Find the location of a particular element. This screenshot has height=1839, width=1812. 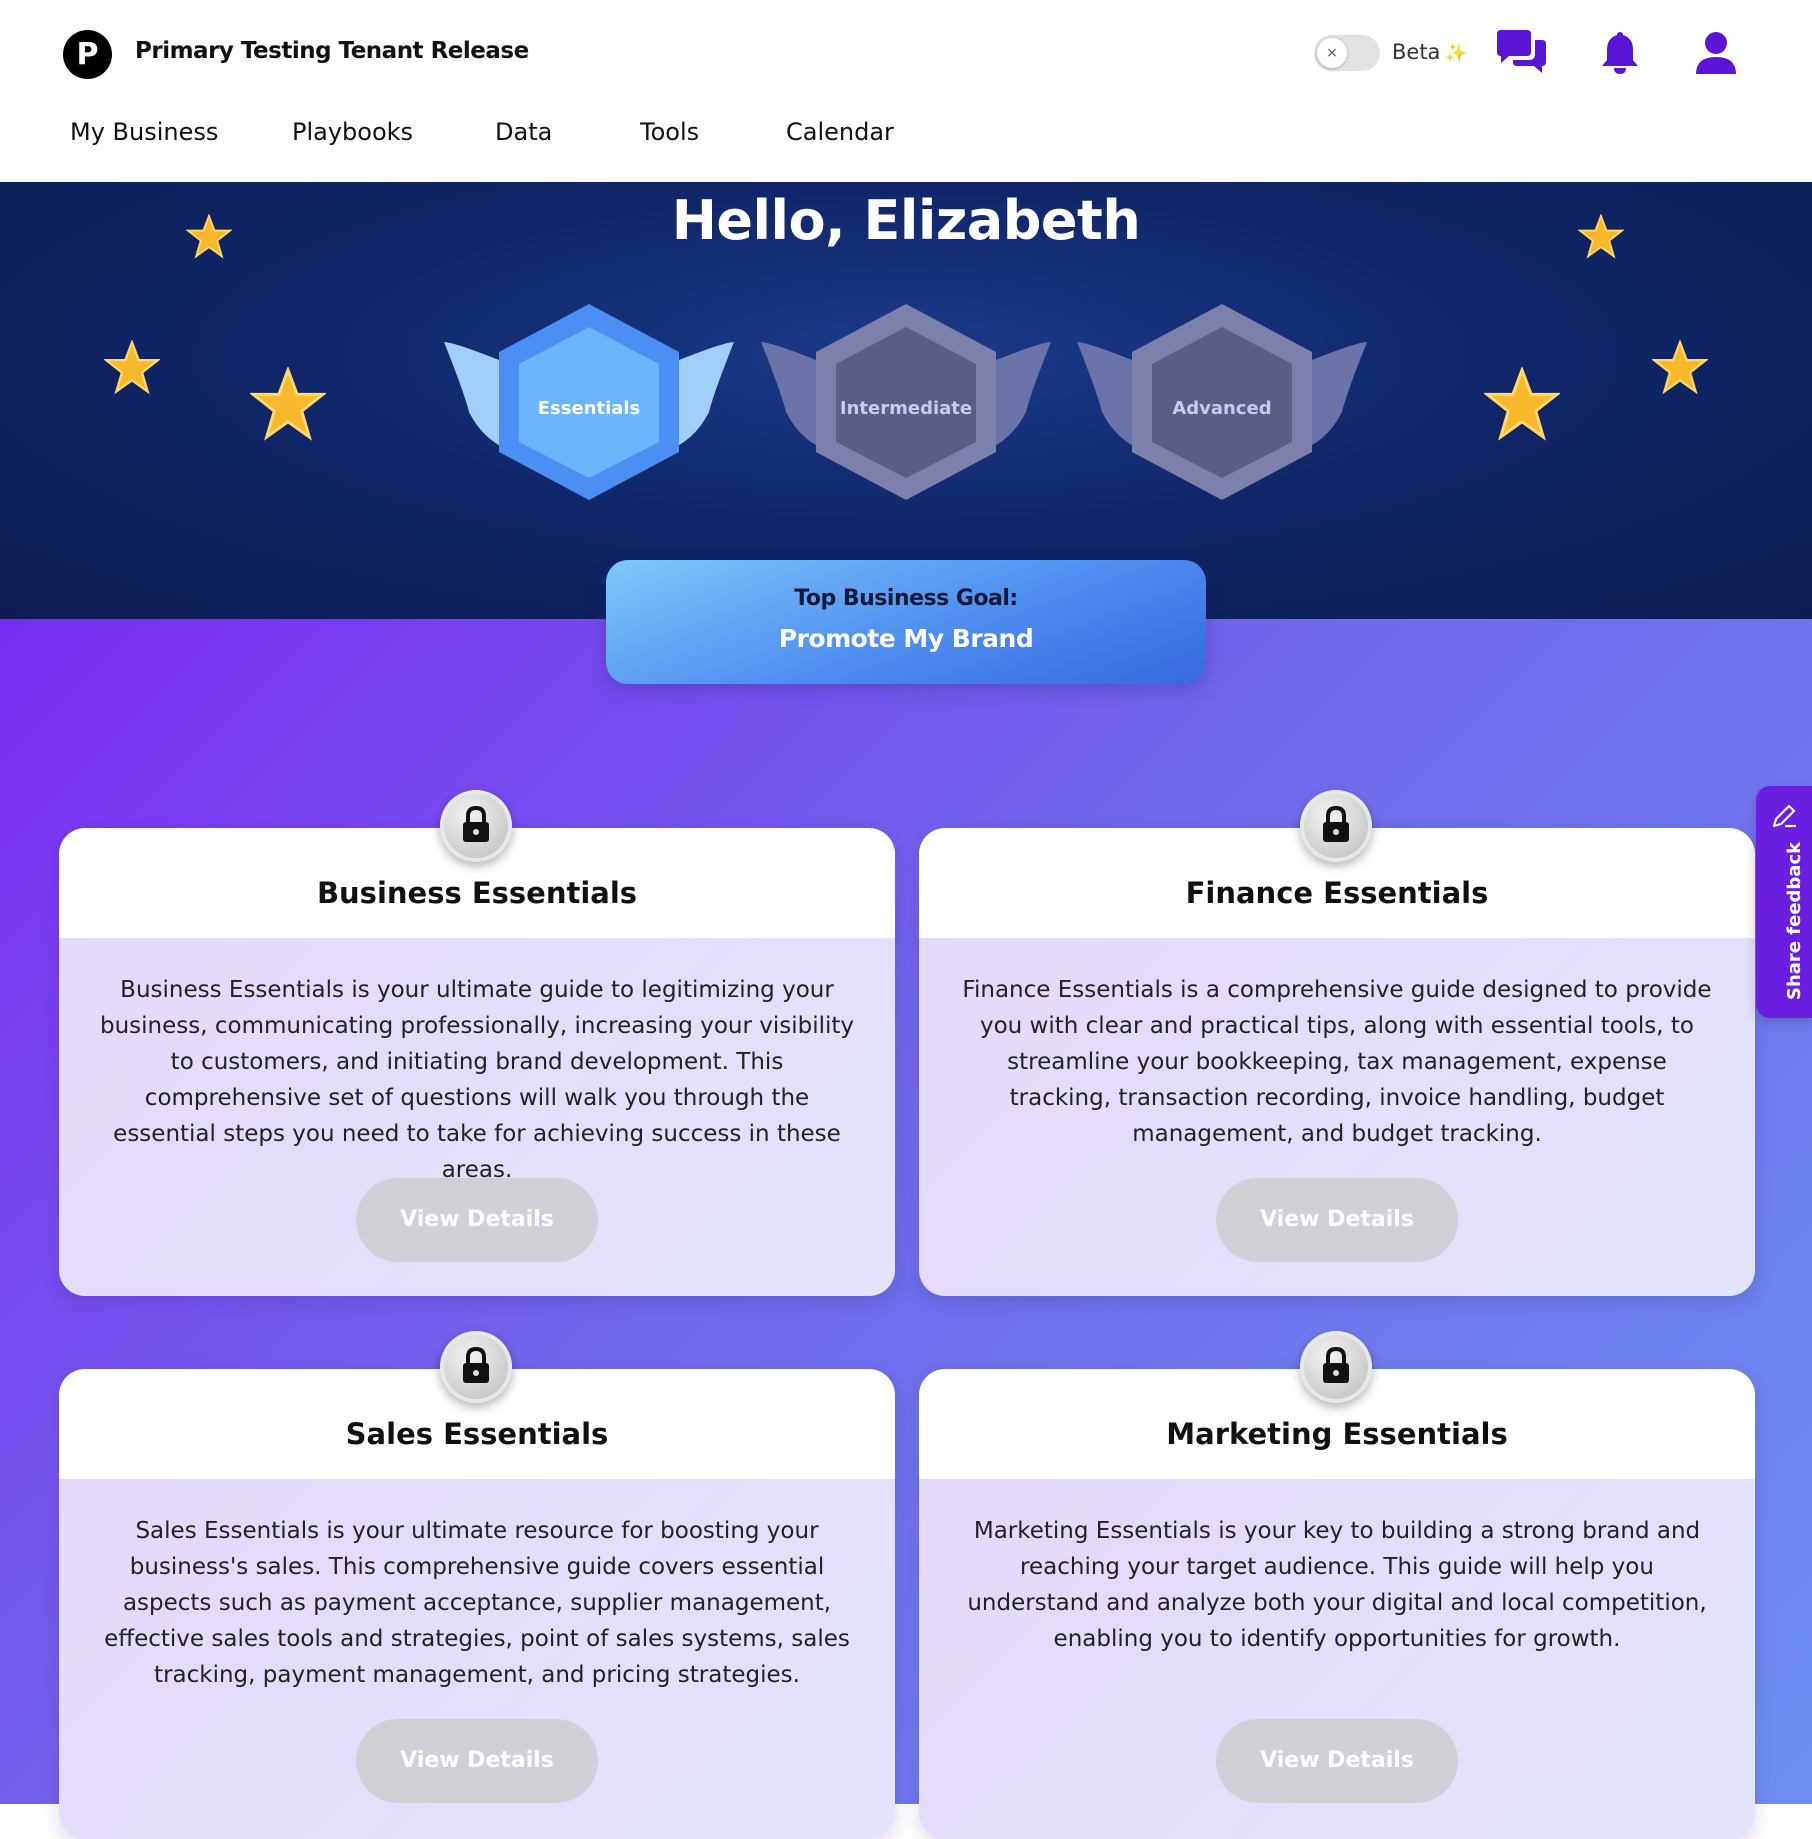

toggle-off-icon: × is located at coordinates (1332, 53).